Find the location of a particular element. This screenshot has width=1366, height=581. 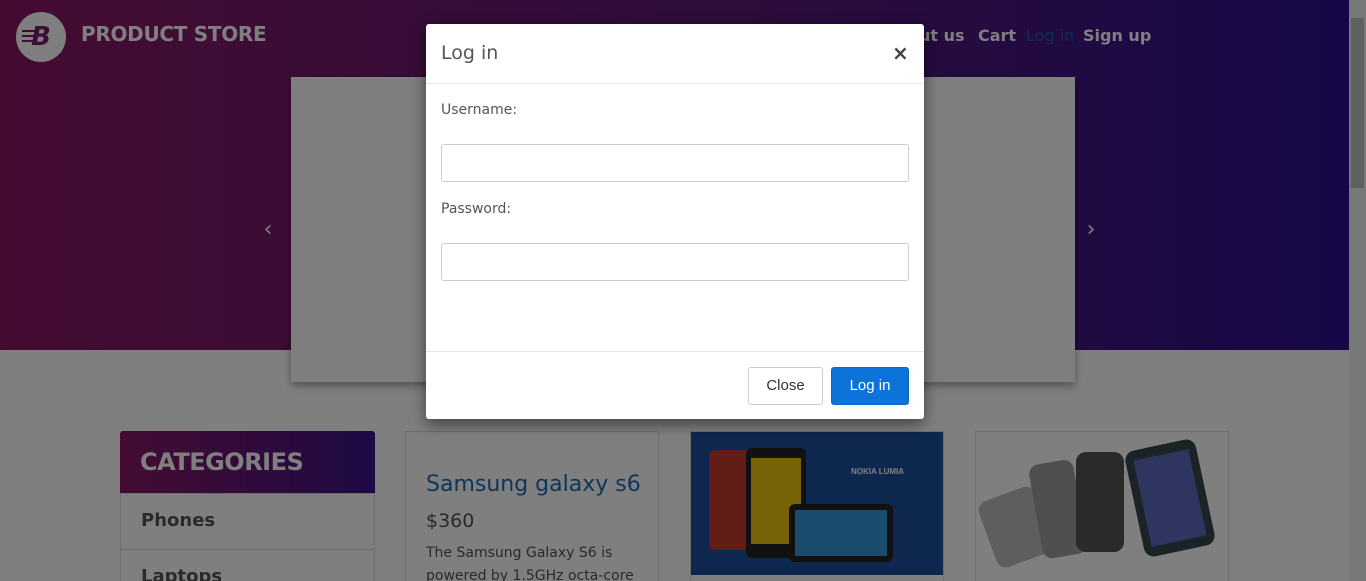

username-input is located at coordinates (675, 163).